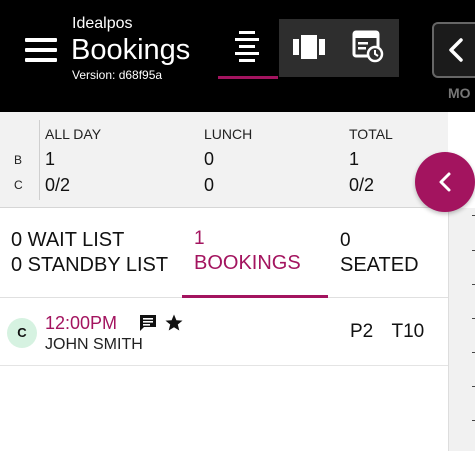 The image size is (475, 451). What do you see at coordinates (94, 344) in the screenshot?
I see `customer-name: JOHN SMITH` at bounding box center [94, 344].